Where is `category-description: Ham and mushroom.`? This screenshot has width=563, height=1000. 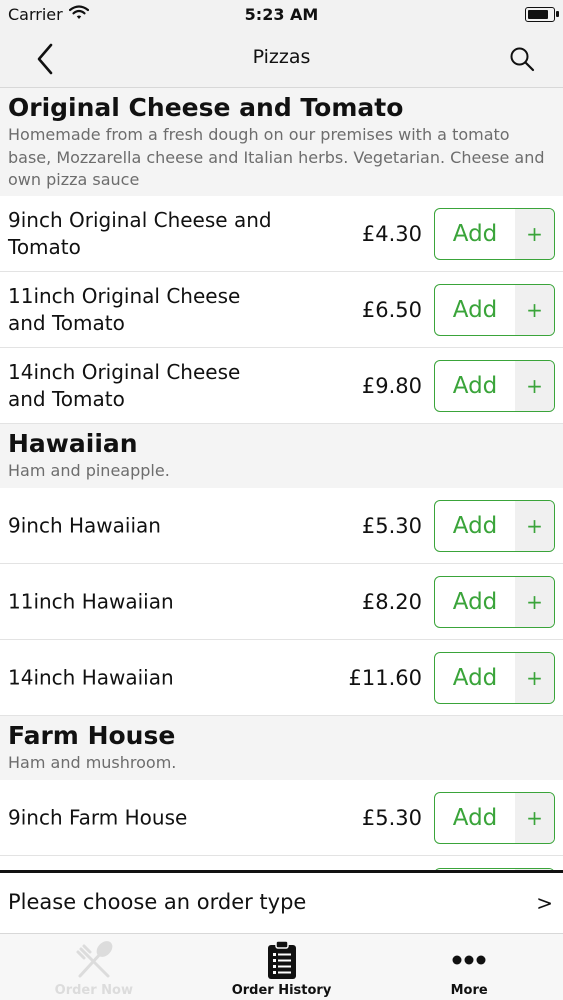 category-description: Ham and mushroom. is located at coordinates (92, 762).